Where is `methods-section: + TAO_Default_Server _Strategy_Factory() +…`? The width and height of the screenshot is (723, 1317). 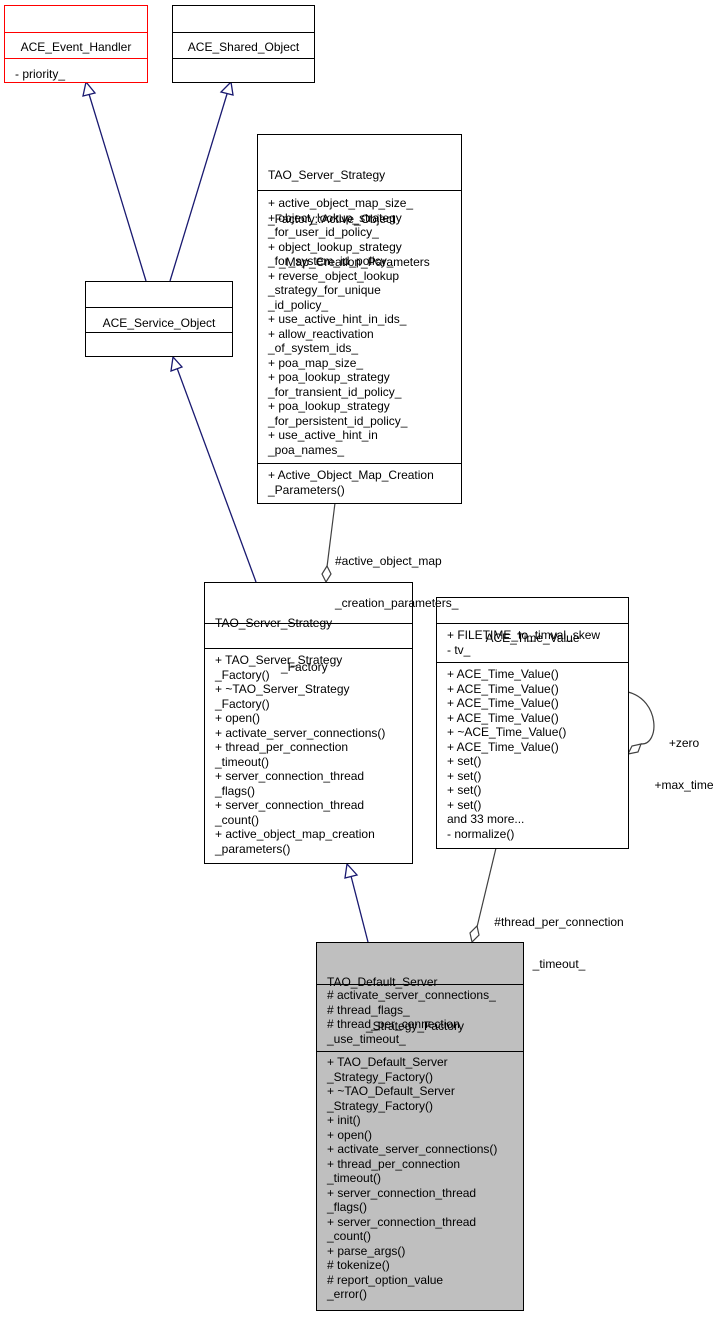
methods-section: + TAO_Default_Server _Strategy_Factory() +… is located at coordinates (420, 1180).